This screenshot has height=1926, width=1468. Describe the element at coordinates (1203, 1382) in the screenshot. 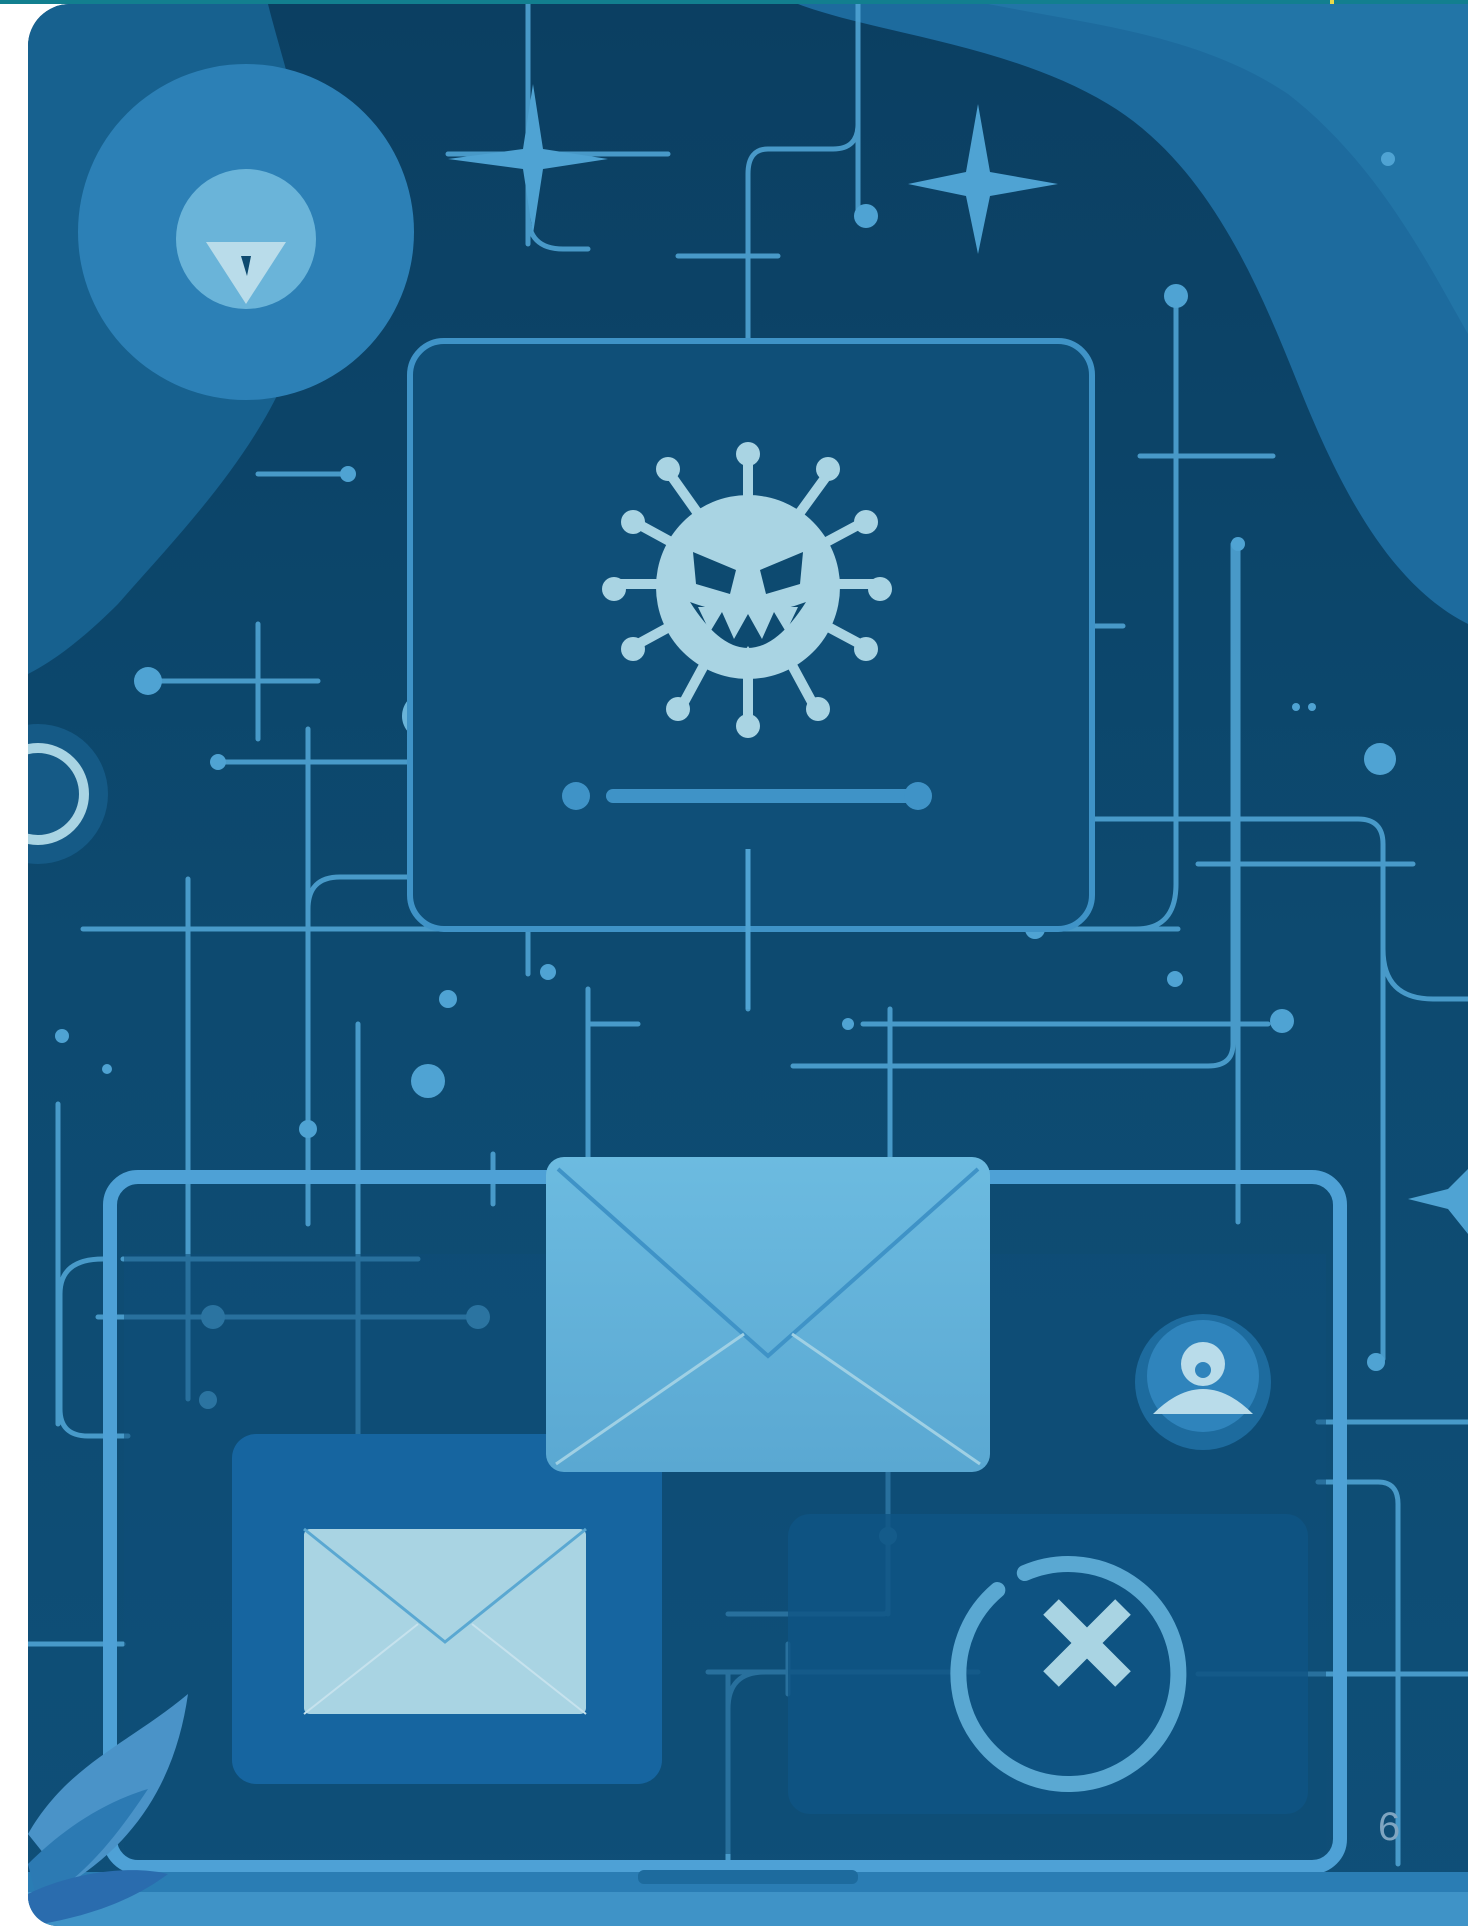

I see `user-avatar-icon` at that location.